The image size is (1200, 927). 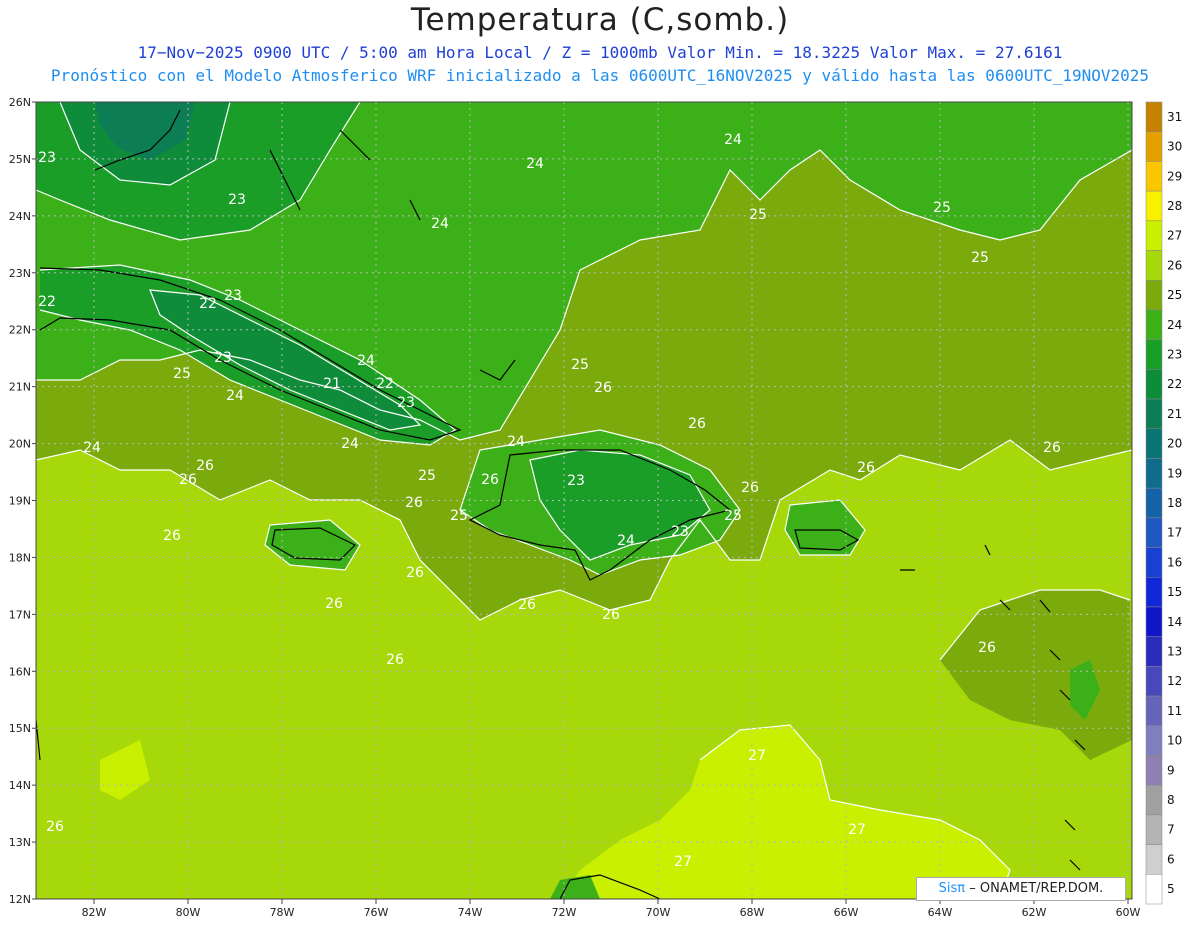 What do you see at coordinates (1174, 147) in the screenshot?
I see `colorbar-label: 30` at bounding box center [1174, 147].